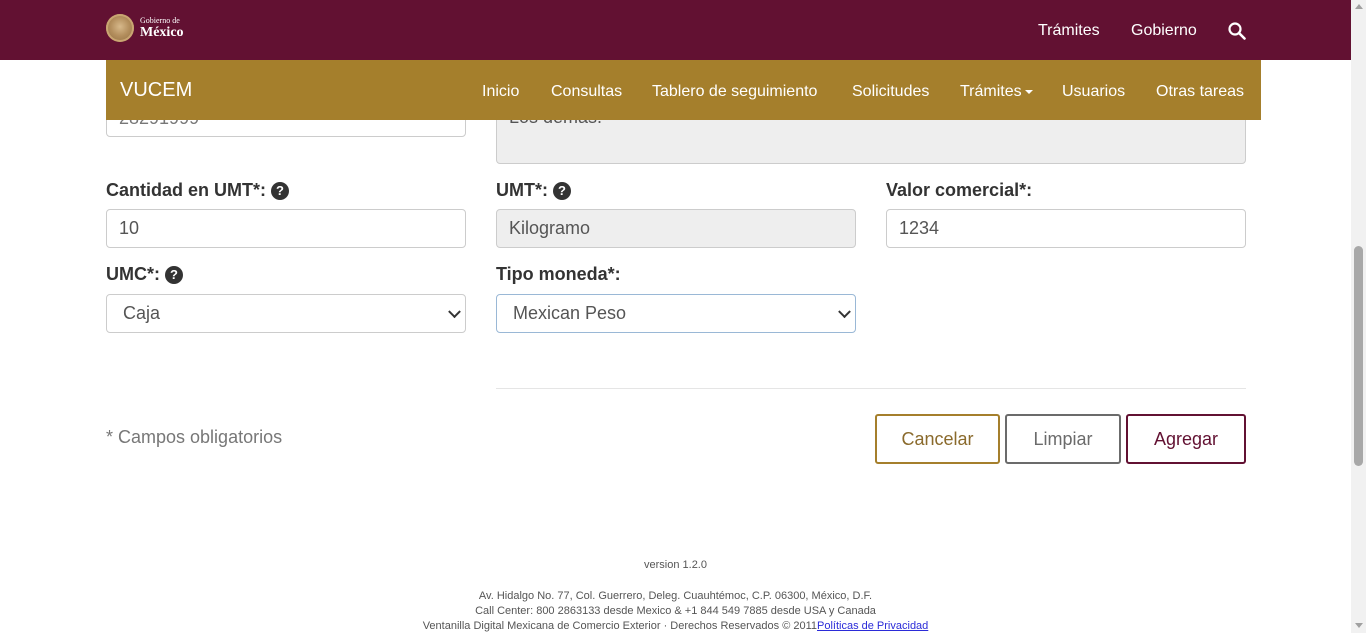  What do you see at coordinates (676, 313) in the screenshot?
I see `tipo-moneda-select: Mexican Peso` at bounding box center [676, 313].